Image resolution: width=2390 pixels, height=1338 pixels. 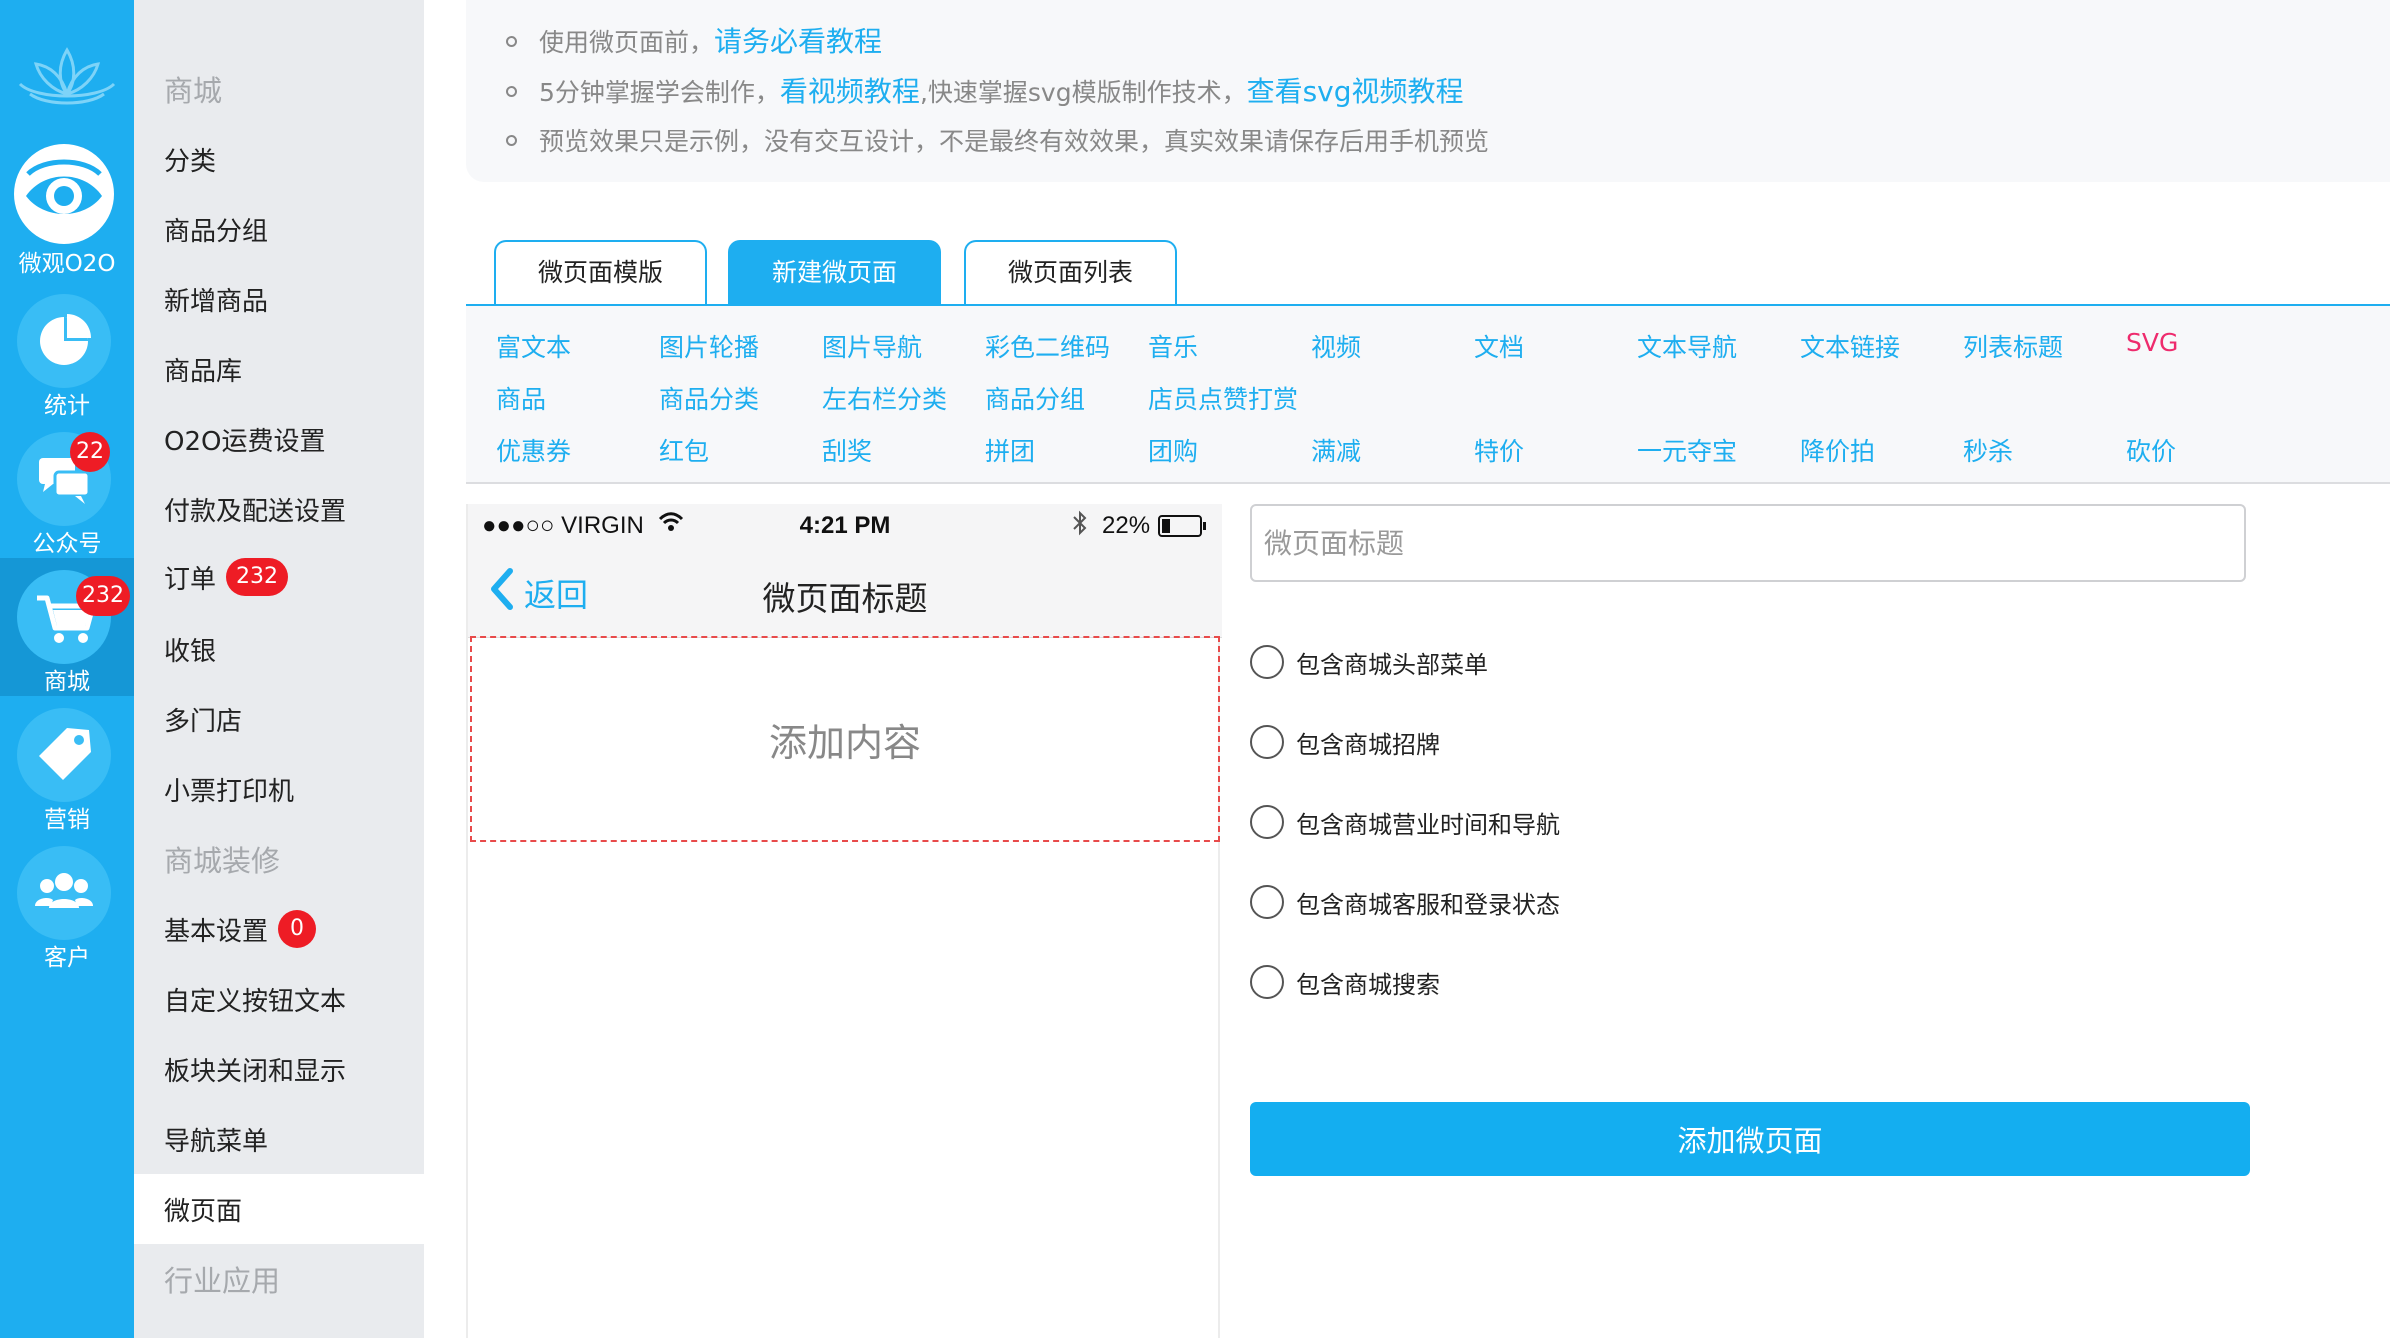 I want to click on widget-one-yuan: 一元夺宝, so click(x=1687, y=450).